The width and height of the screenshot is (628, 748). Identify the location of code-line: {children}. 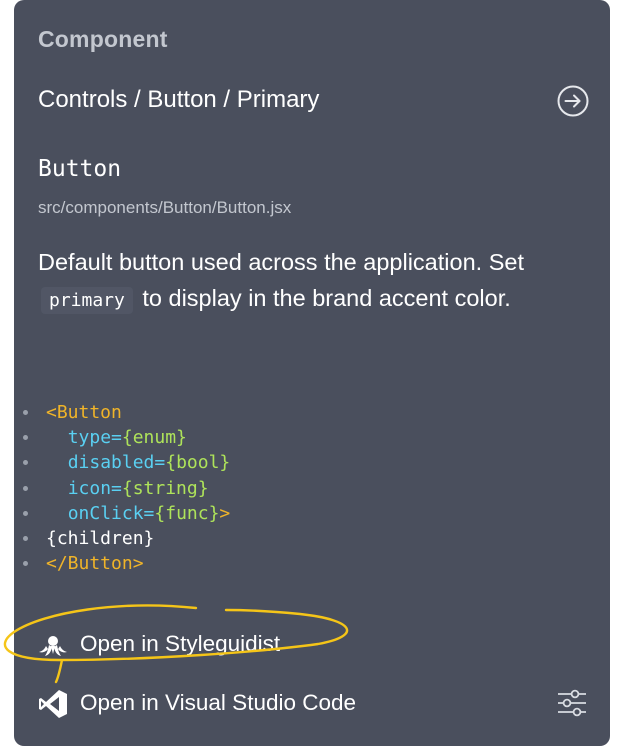
(312, 538).